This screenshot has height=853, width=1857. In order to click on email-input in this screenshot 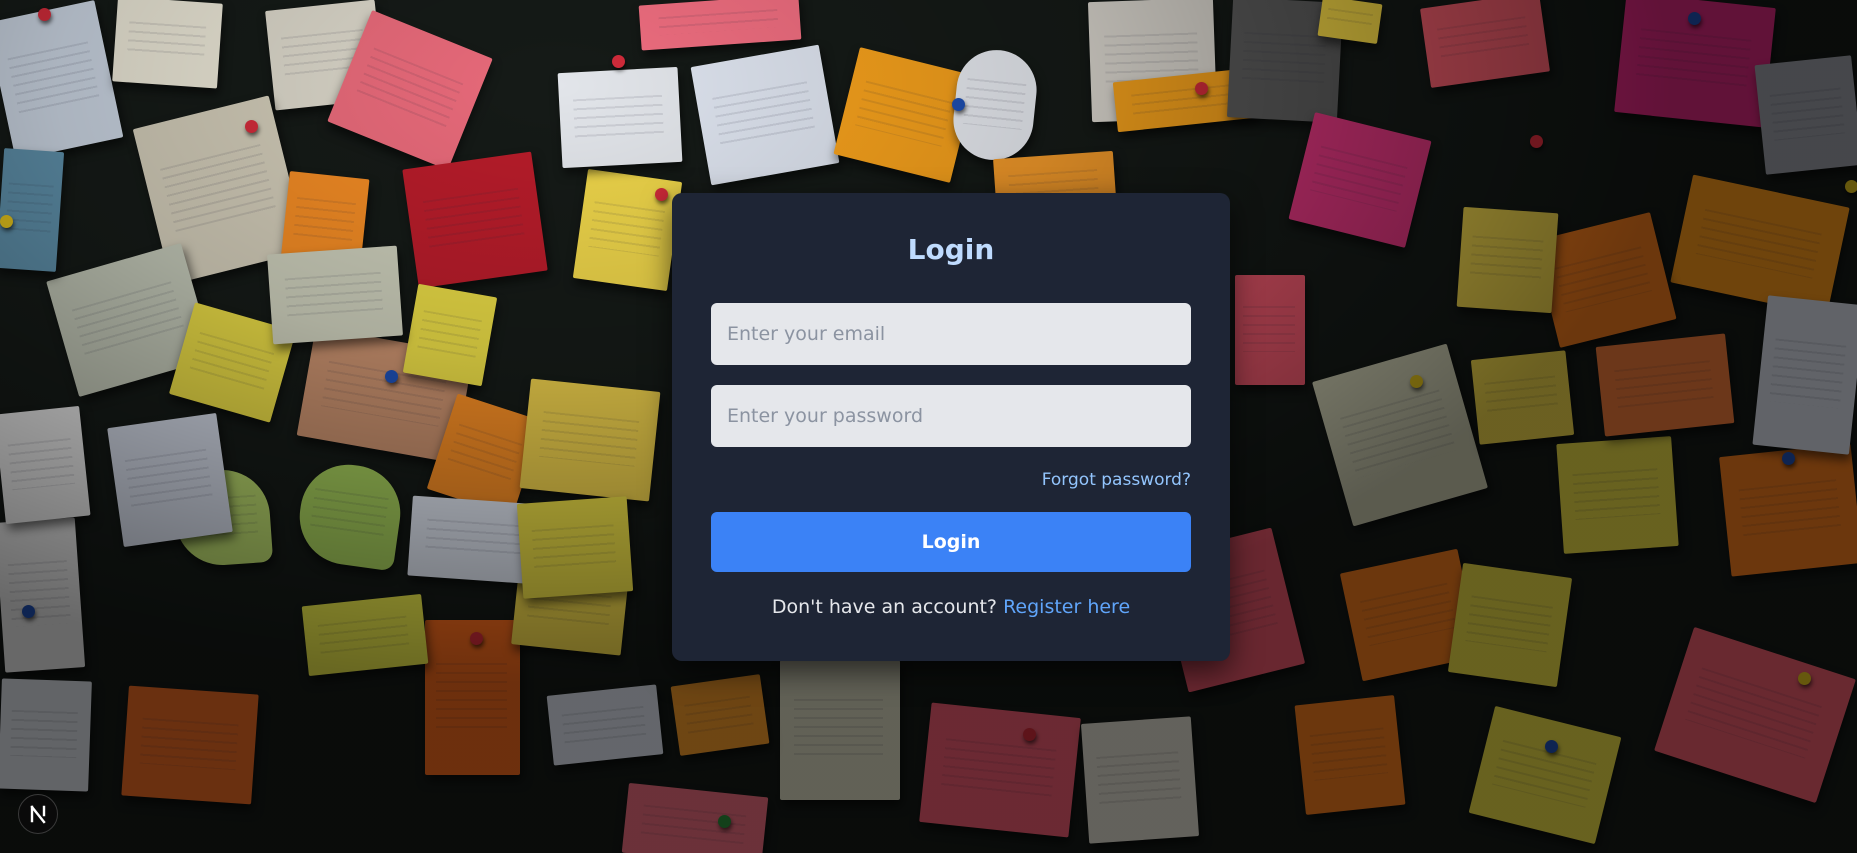, I will do `click(951, 334)`.